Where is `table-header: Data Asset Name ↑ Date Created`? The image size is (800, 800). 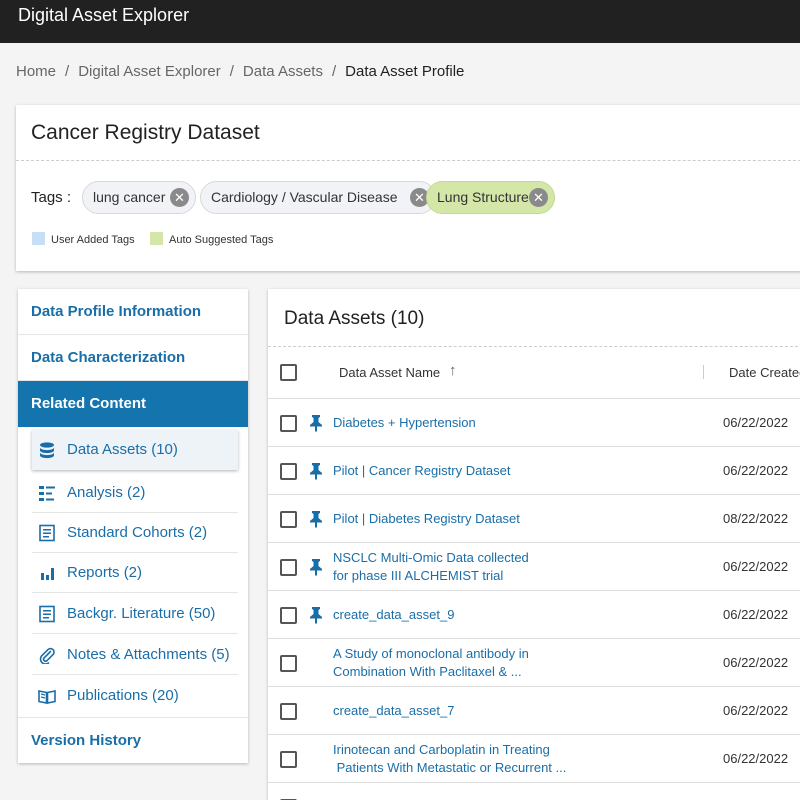
table-header: Data Asset Name ↑ Date Created is located at coordinates (534, 373).